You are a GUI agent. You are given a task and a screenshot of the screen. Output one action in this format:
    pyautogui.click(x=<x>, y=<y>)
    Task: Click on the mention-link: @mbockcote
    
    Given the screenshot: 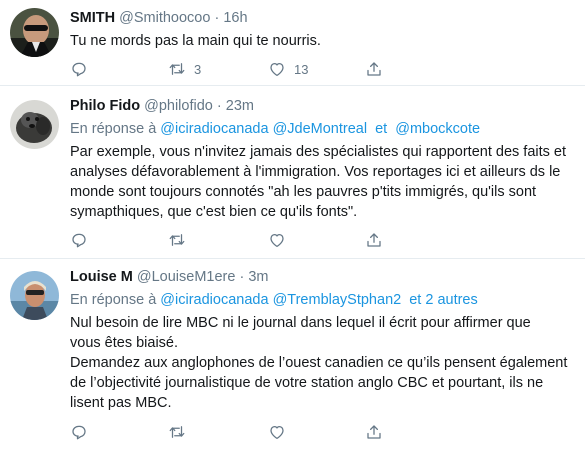 What is the action you would take?
    pyautogui.click(x=437, y=129)
    